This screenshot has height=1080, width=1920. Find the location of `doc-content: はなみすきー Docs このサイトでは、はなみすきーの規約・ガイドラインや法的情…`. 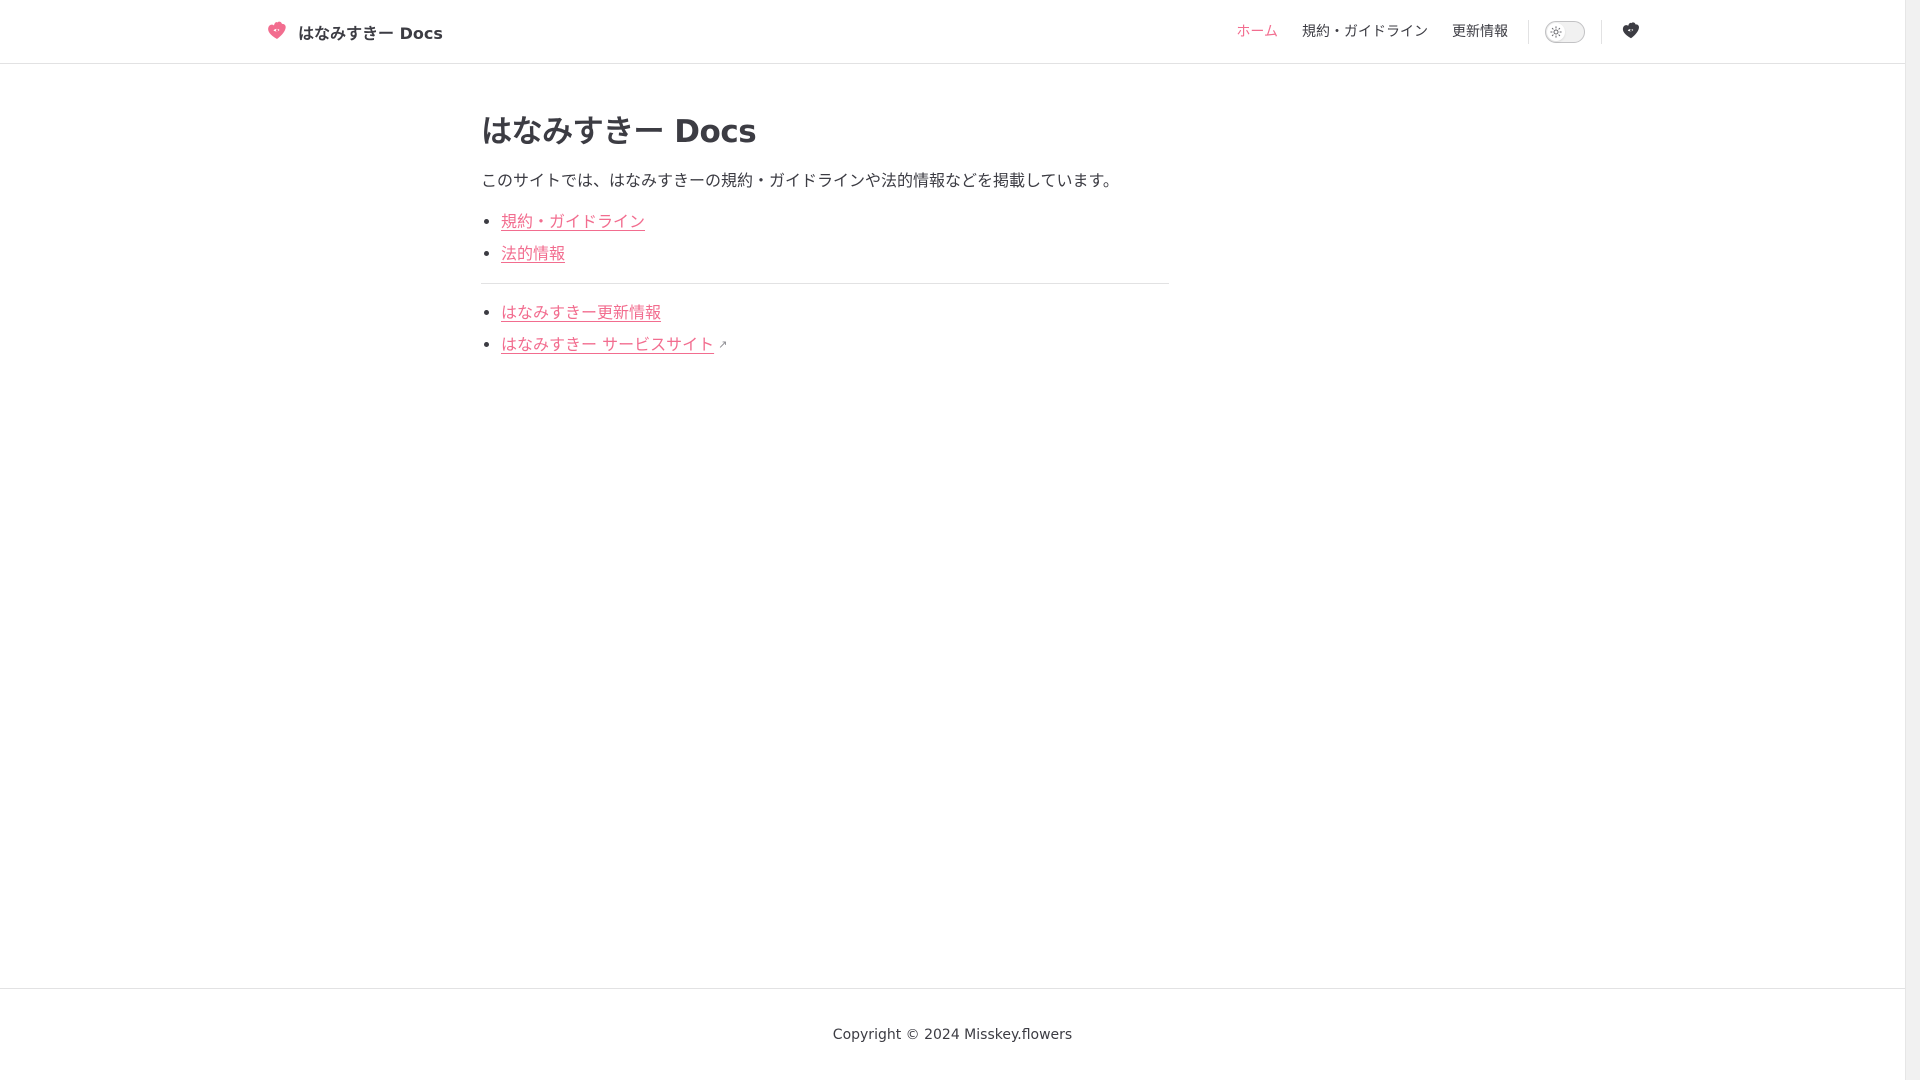

doc-content: はなみすきー Docs このサイトでは、はなみすきーの規約・ガイドラインや法的情… is located at coordinates (825, 234).